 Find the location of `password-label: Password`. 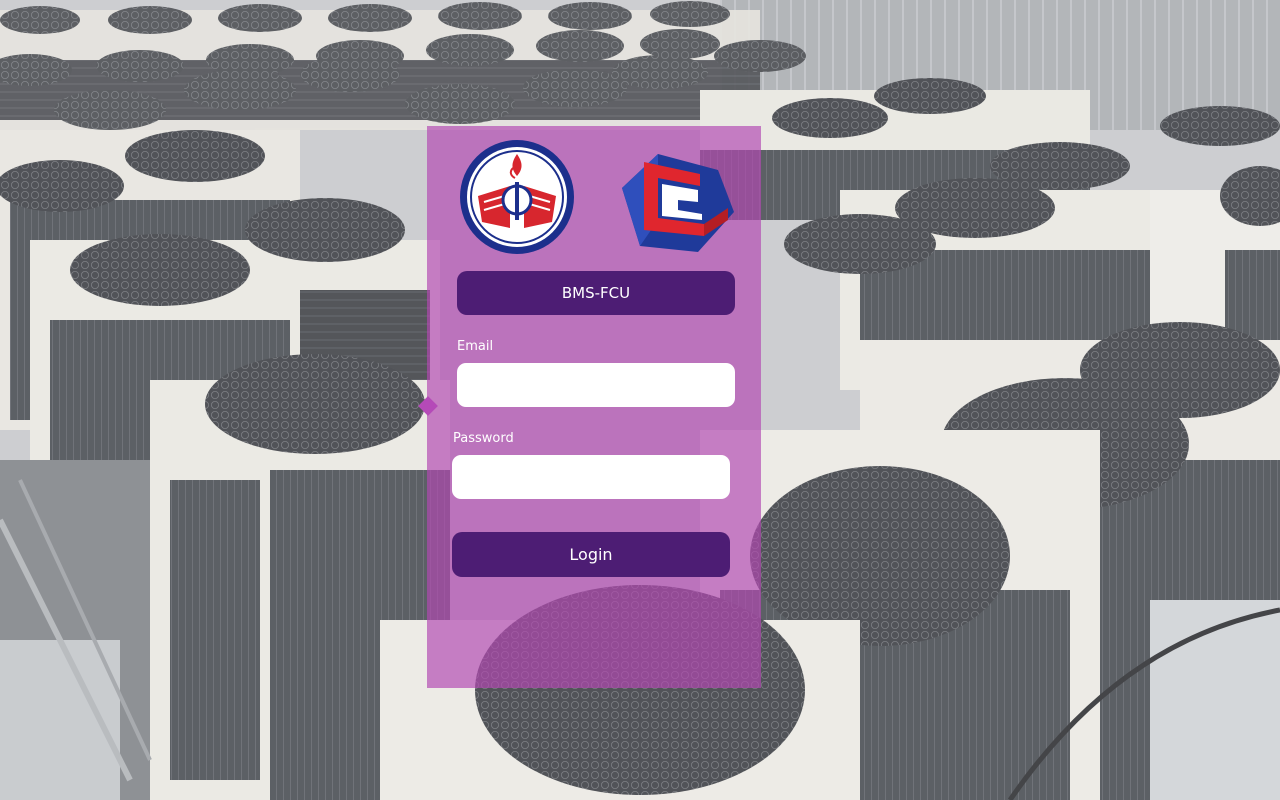

password-label: Password is located at coordinates (483, 438).